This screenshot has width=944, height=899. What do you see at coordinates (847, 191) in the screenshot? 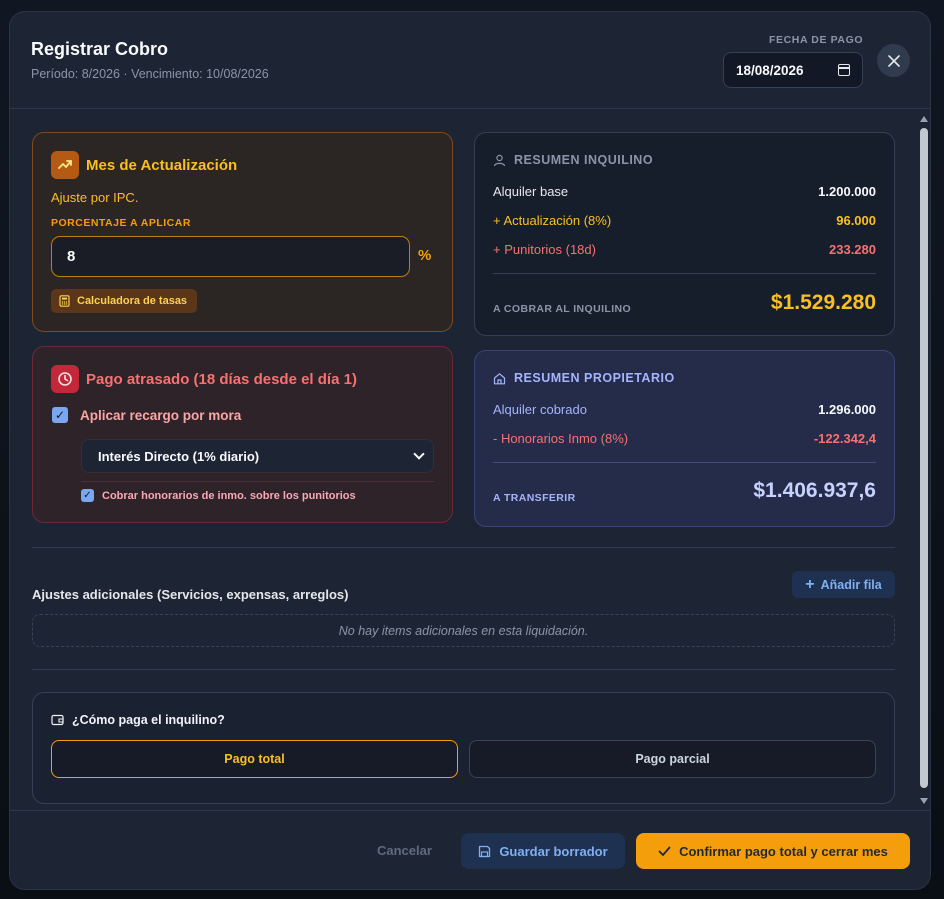
I see `tenant-row-value: 1.200.000` at bounding box center [847, 191].